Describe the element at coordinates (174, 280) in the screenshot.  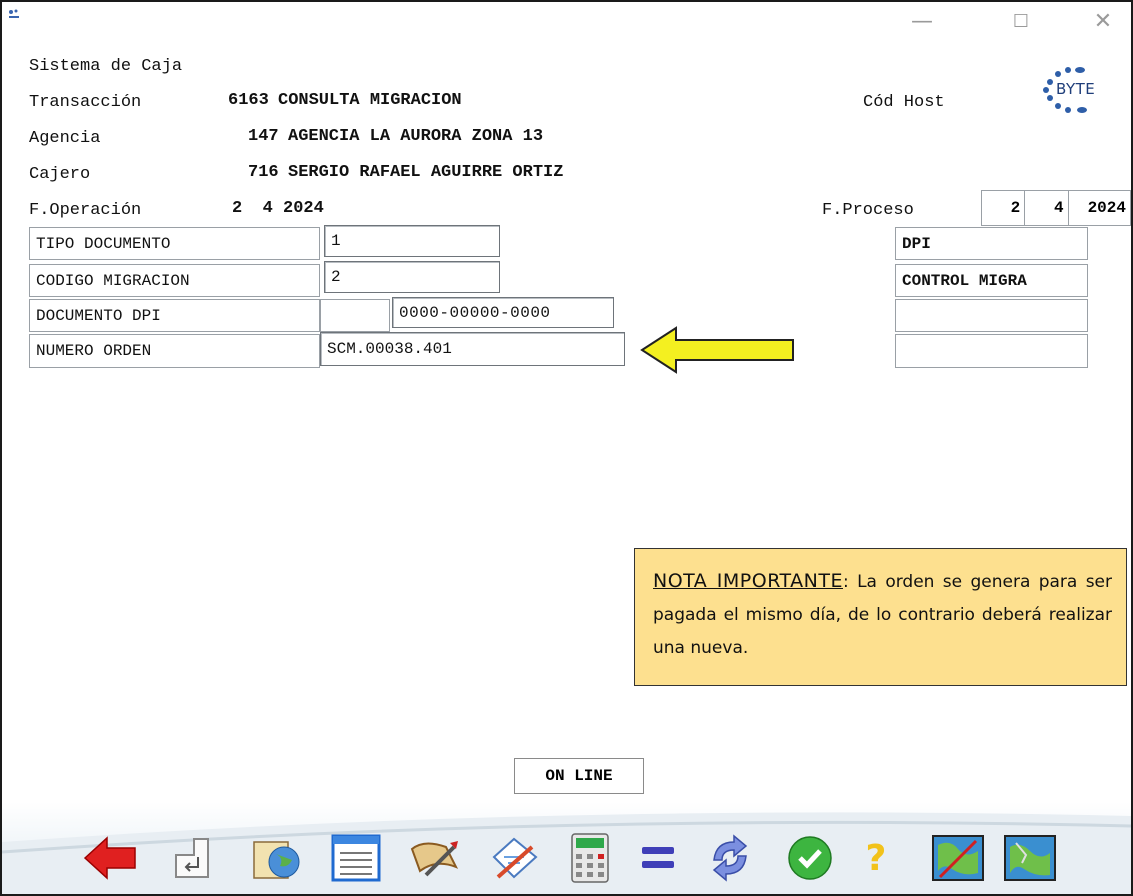
I see `row-label: CODIGO MIGRACION` at that location.